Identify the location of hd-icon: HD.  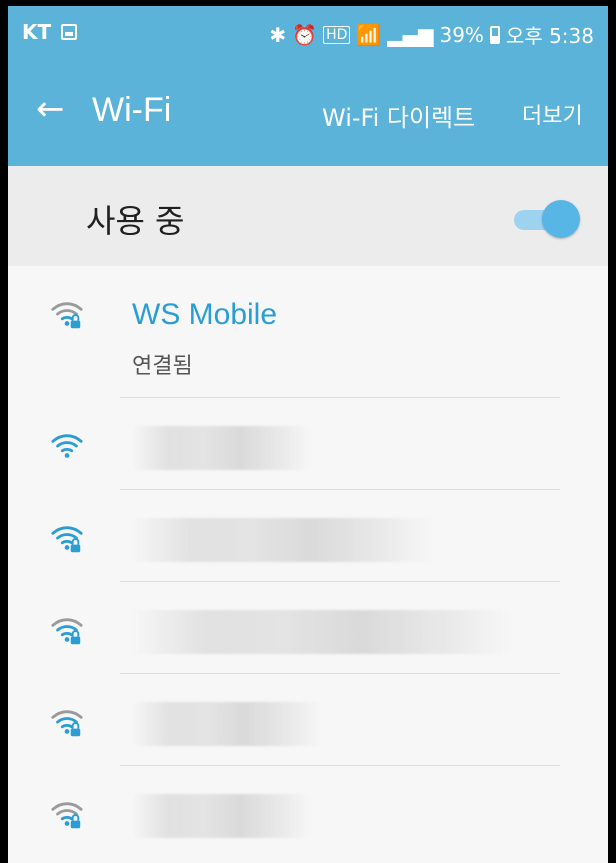
(337, 34).